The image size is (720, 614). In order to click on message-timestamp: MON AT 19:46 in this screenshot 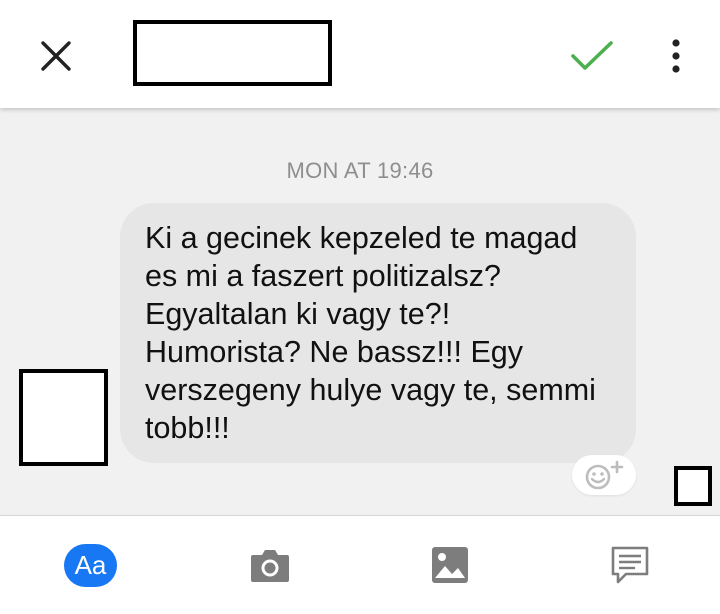, I will do `click(360, 170)`.